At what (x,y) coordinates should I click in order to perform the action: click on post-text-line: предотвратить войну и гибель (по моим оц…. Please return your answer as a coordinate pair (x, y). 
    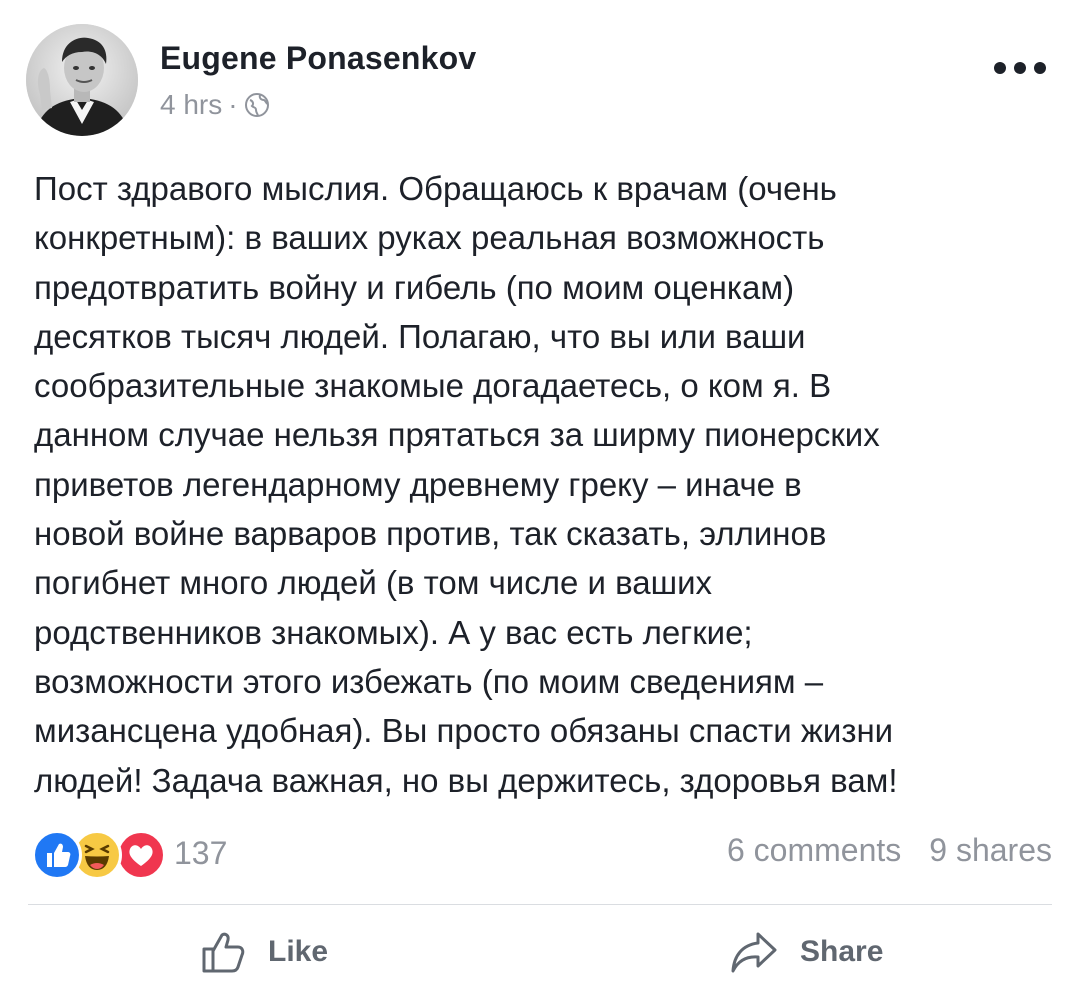
    Looking at the image, I should click on (414, 287).